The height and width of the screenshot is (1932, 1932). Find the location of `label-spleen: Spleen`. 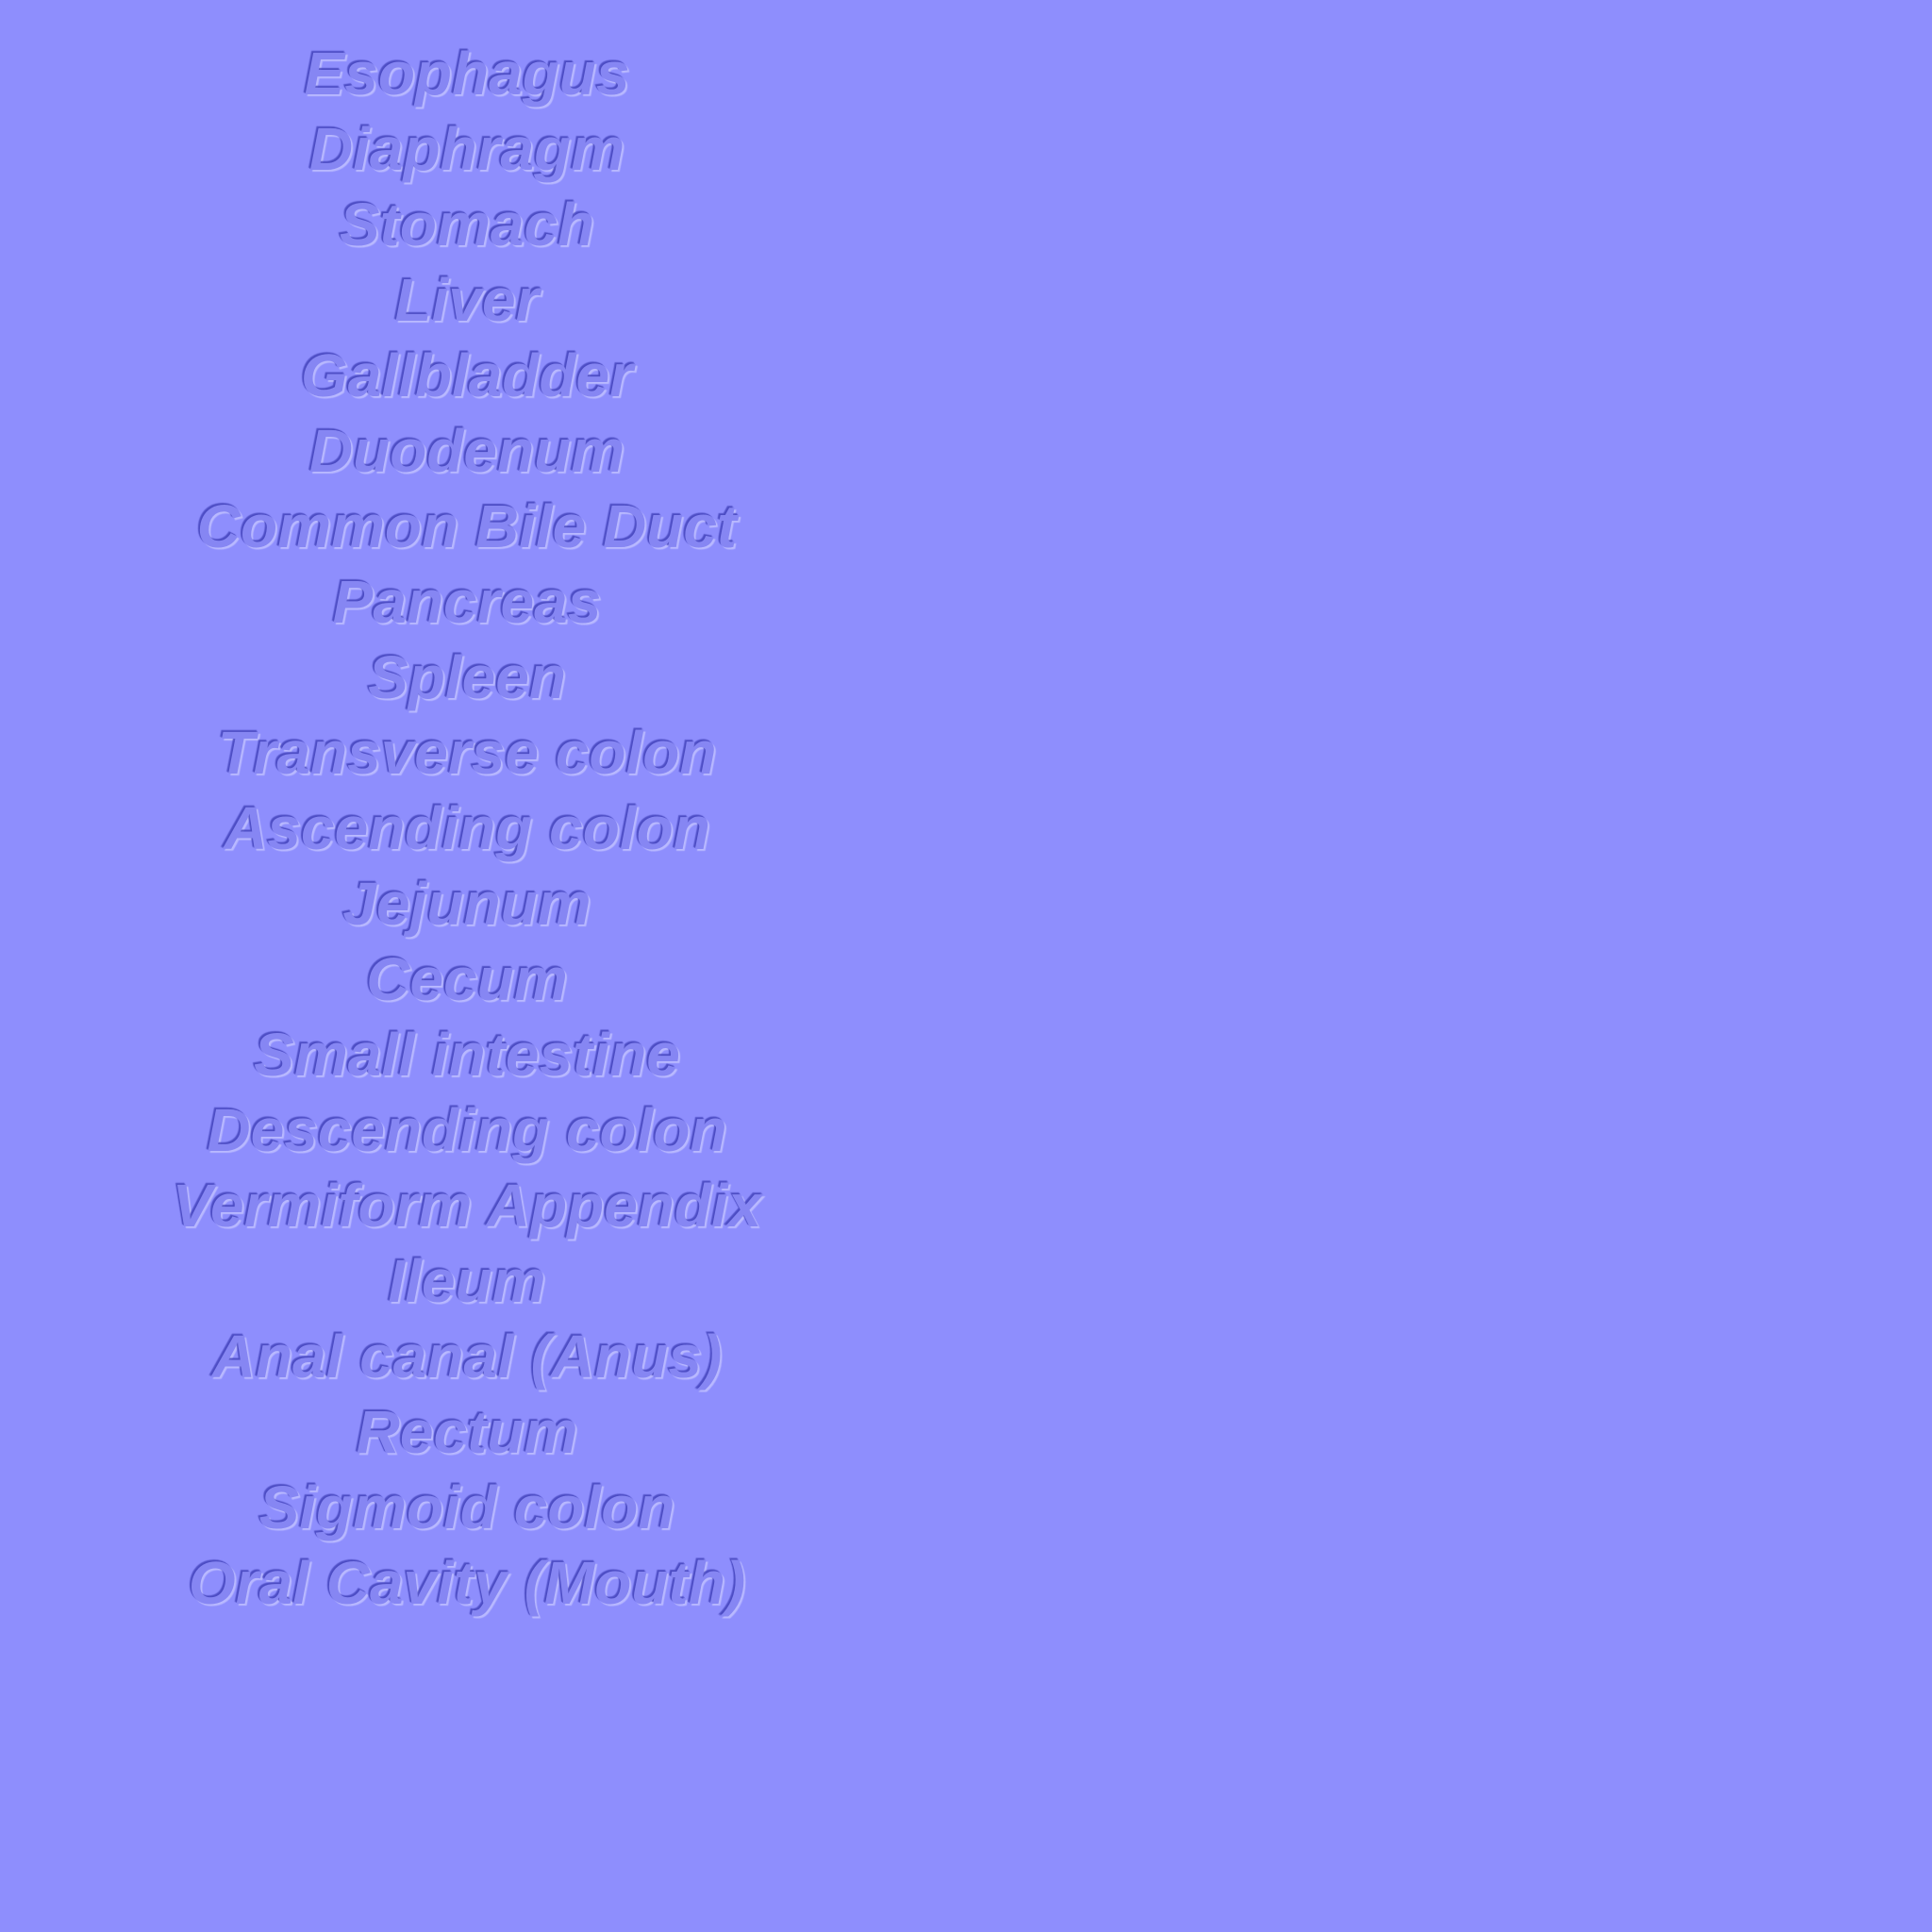

label-spleen: Spleen is located at coordinates (467, 677).